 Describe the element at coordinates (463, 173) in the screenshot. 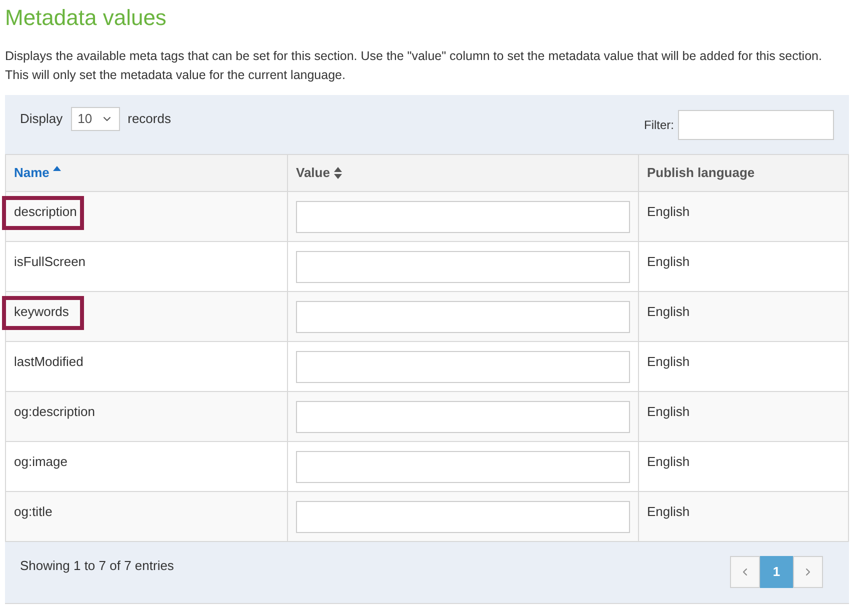

I see `column-header: Value` at that location.